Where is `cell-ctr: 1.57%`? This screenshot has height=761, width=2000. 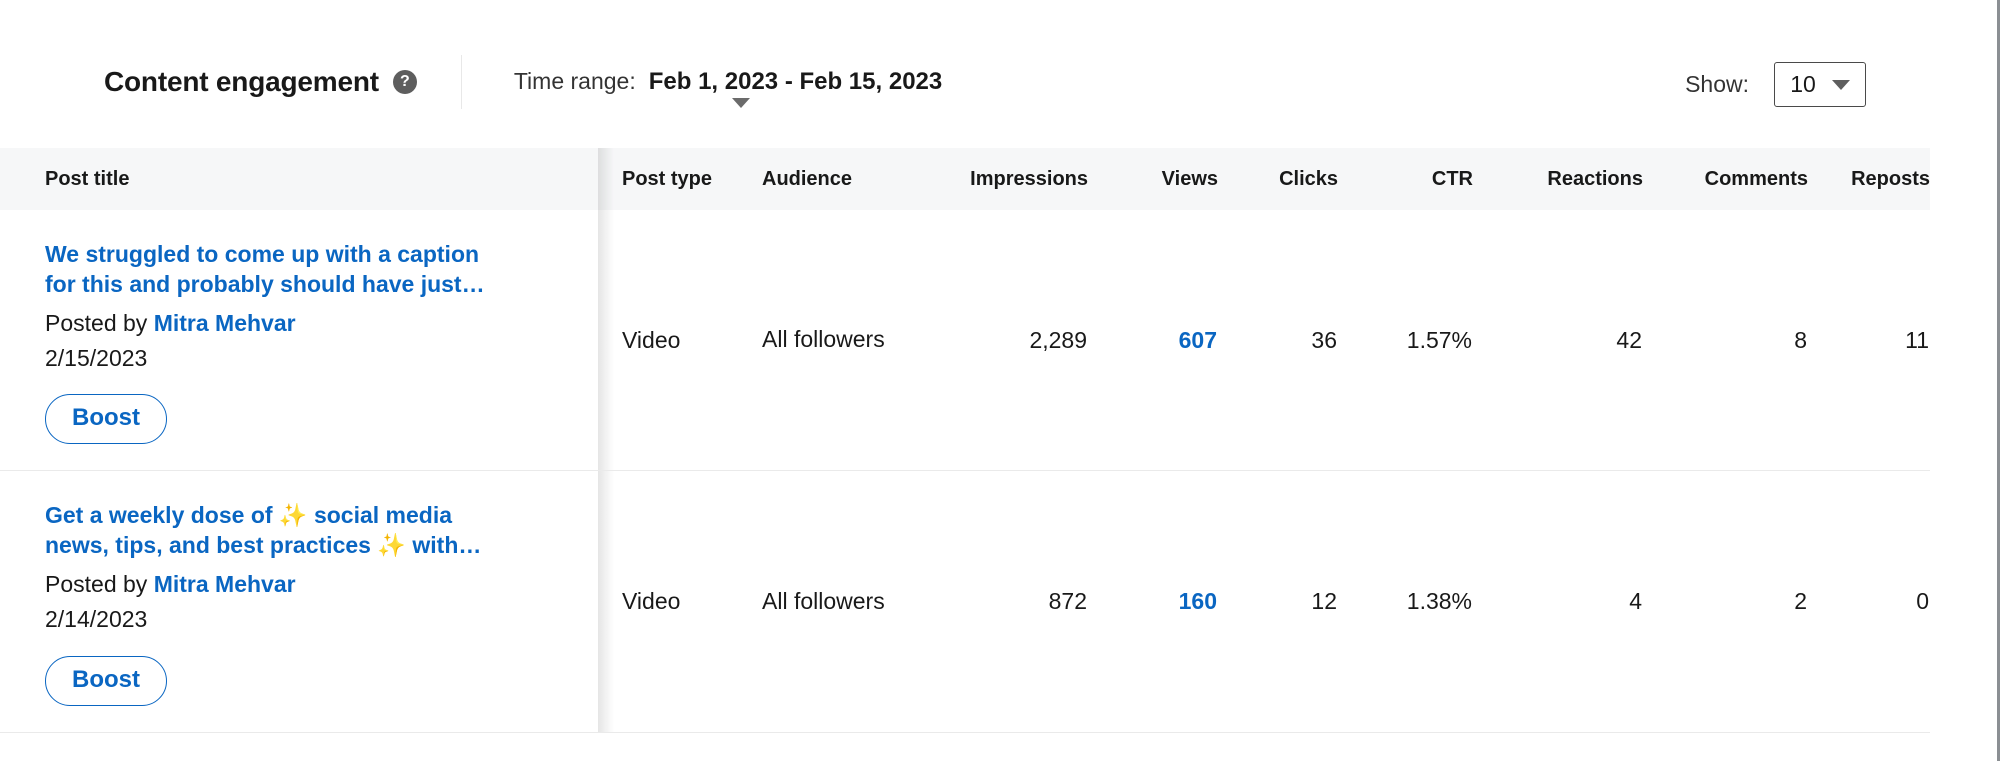 cell-ctr: 1.57% is located at coordinates (1439, 339).